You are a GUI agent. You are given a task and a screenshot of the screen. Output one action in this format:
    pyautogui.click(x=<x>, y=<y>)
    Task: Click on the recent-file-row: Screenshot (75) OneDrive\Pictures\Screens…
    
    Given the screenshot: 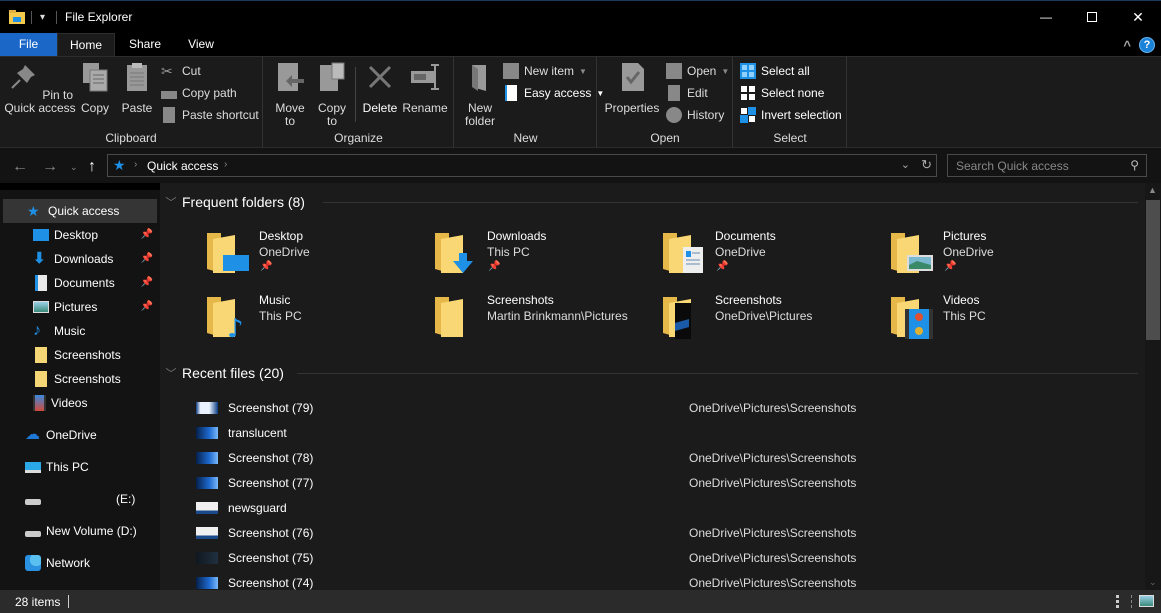 What is the action you would take?
    pyautogui.click(x=646, y=557)
    